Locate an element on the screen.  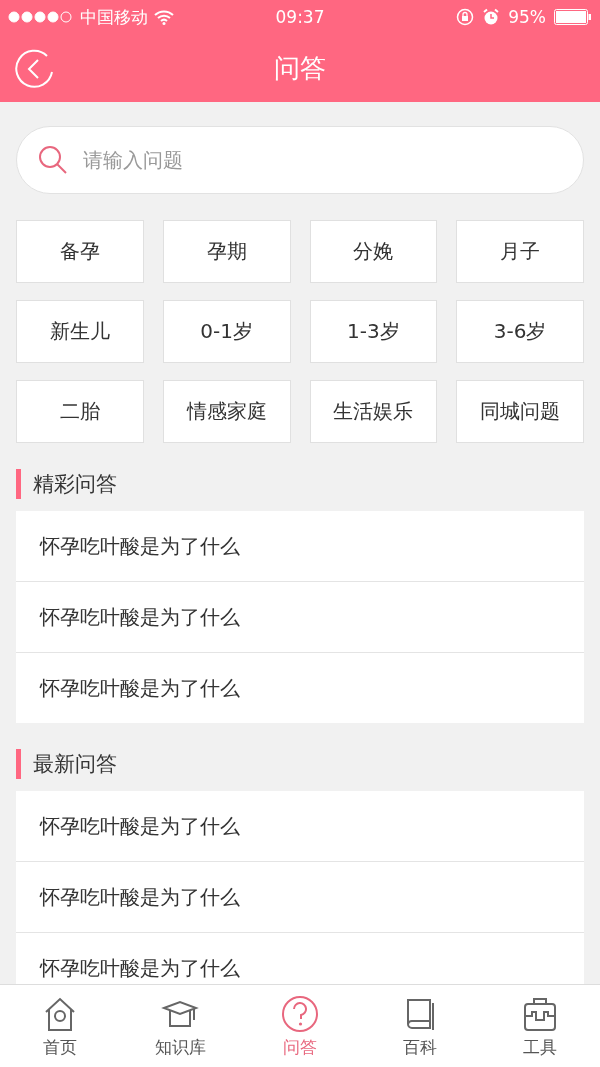
carrier-name: 中国移动 is located at coordinates (114, 17).